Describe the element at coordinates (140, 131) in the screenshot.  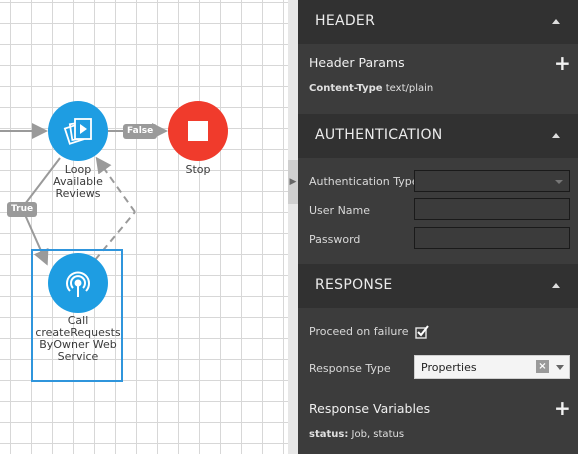
I see `false-edge-label: False` at that location.